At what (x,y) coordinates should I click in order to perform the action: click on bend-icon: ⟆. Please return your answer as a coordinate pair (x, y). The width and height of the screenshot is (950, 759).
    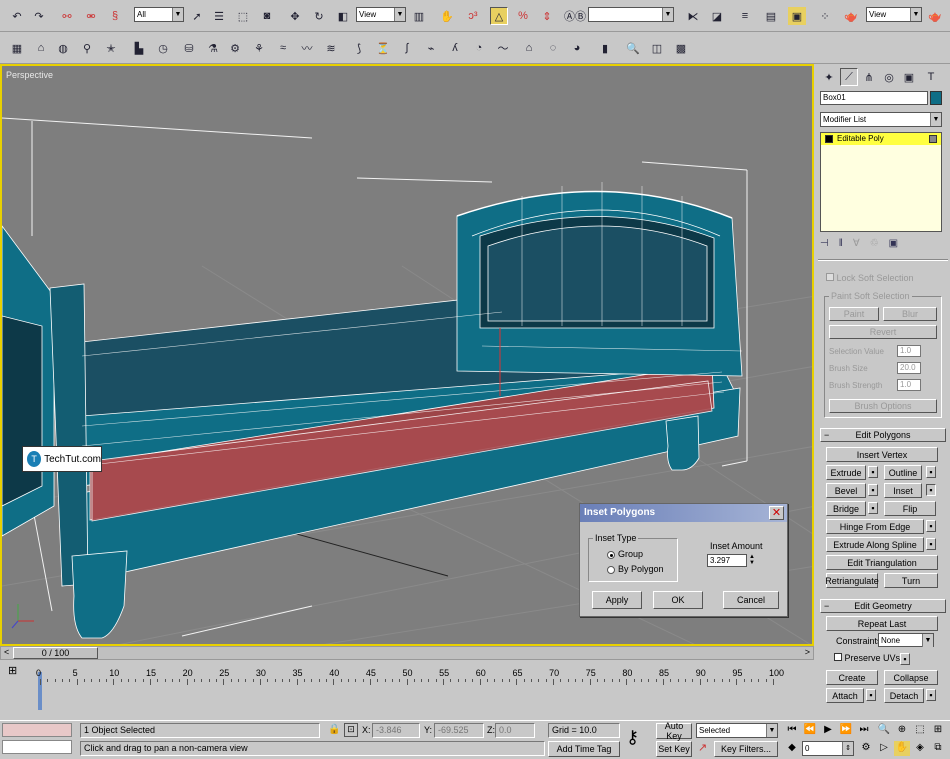
    Looking at the image, I should click on (359, 48).